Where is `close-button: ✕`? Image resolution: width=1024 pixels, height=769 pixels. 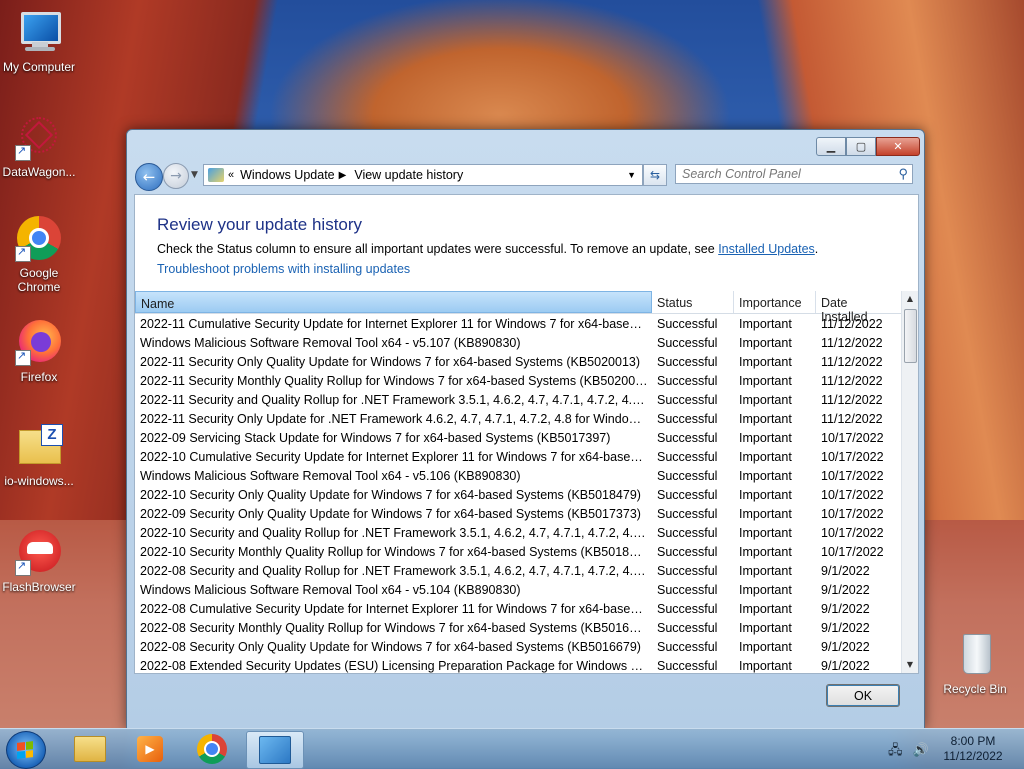 close-button: ✕ is located at coordinates (898, 146).